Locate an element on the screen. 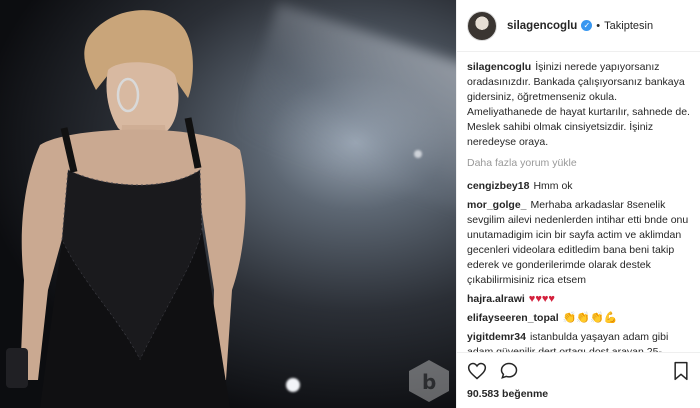  comment-username: mor_golge_ is located at coordinates (497, 205).